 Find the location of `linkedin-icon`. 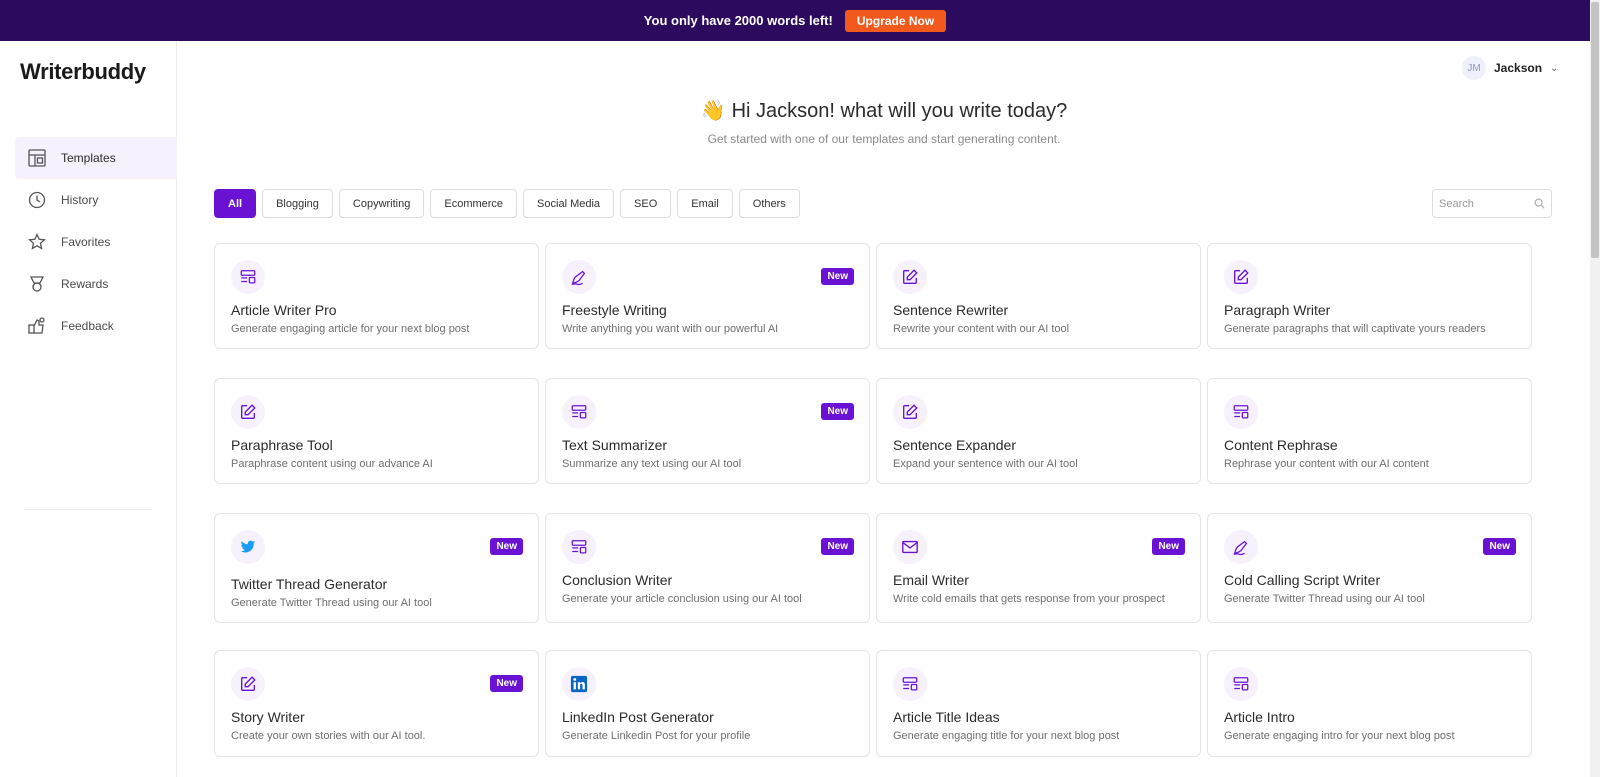

linkedin-icon is located at coordinates (579, 684).